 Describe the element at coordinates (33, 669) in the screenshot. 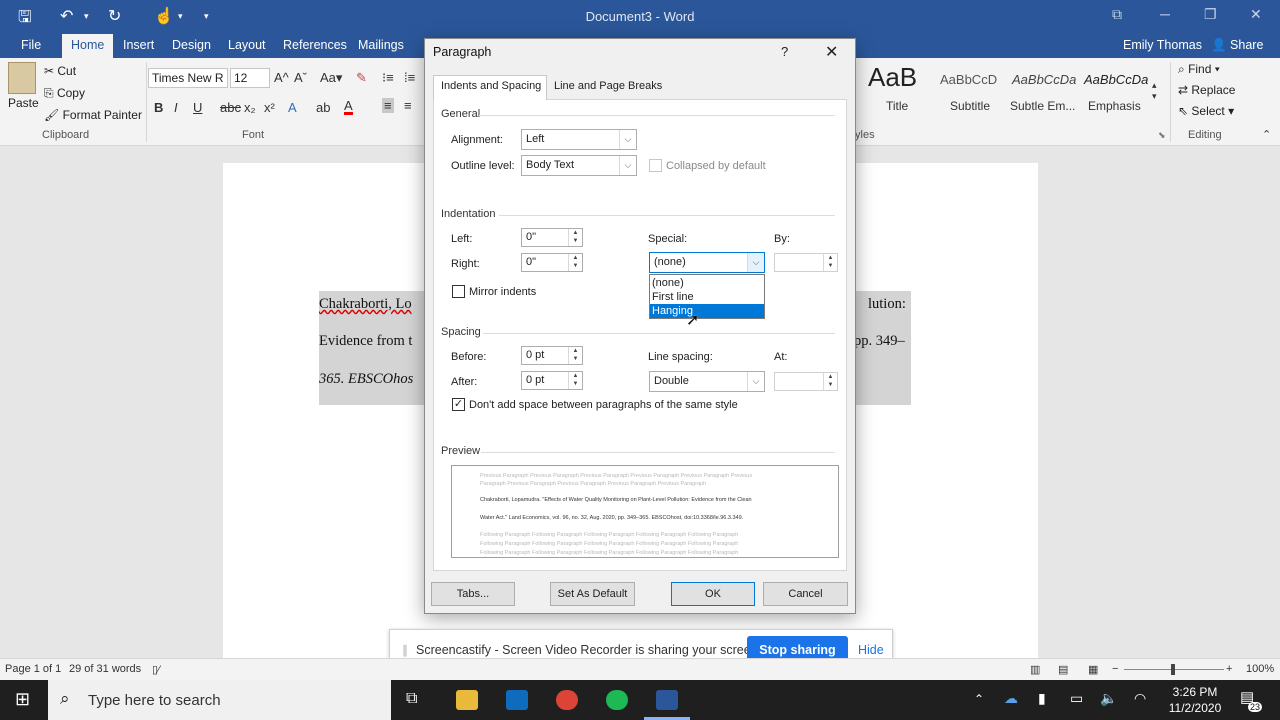

I see `page-count: Page 1 of 1` at that location.